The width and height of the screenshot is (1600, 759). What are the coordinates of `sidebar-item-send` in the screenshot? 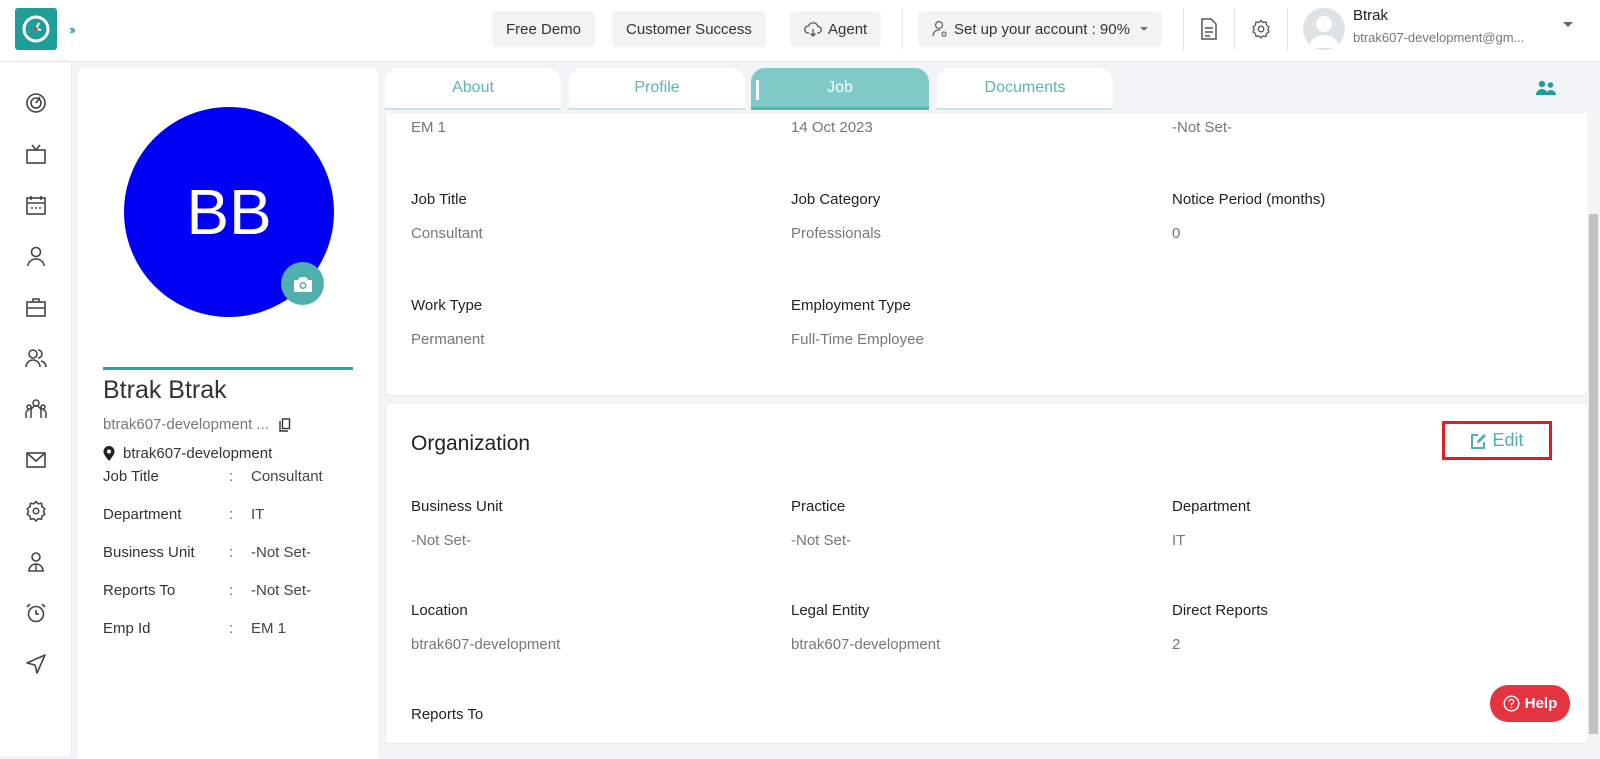 It's located at (36, 664).